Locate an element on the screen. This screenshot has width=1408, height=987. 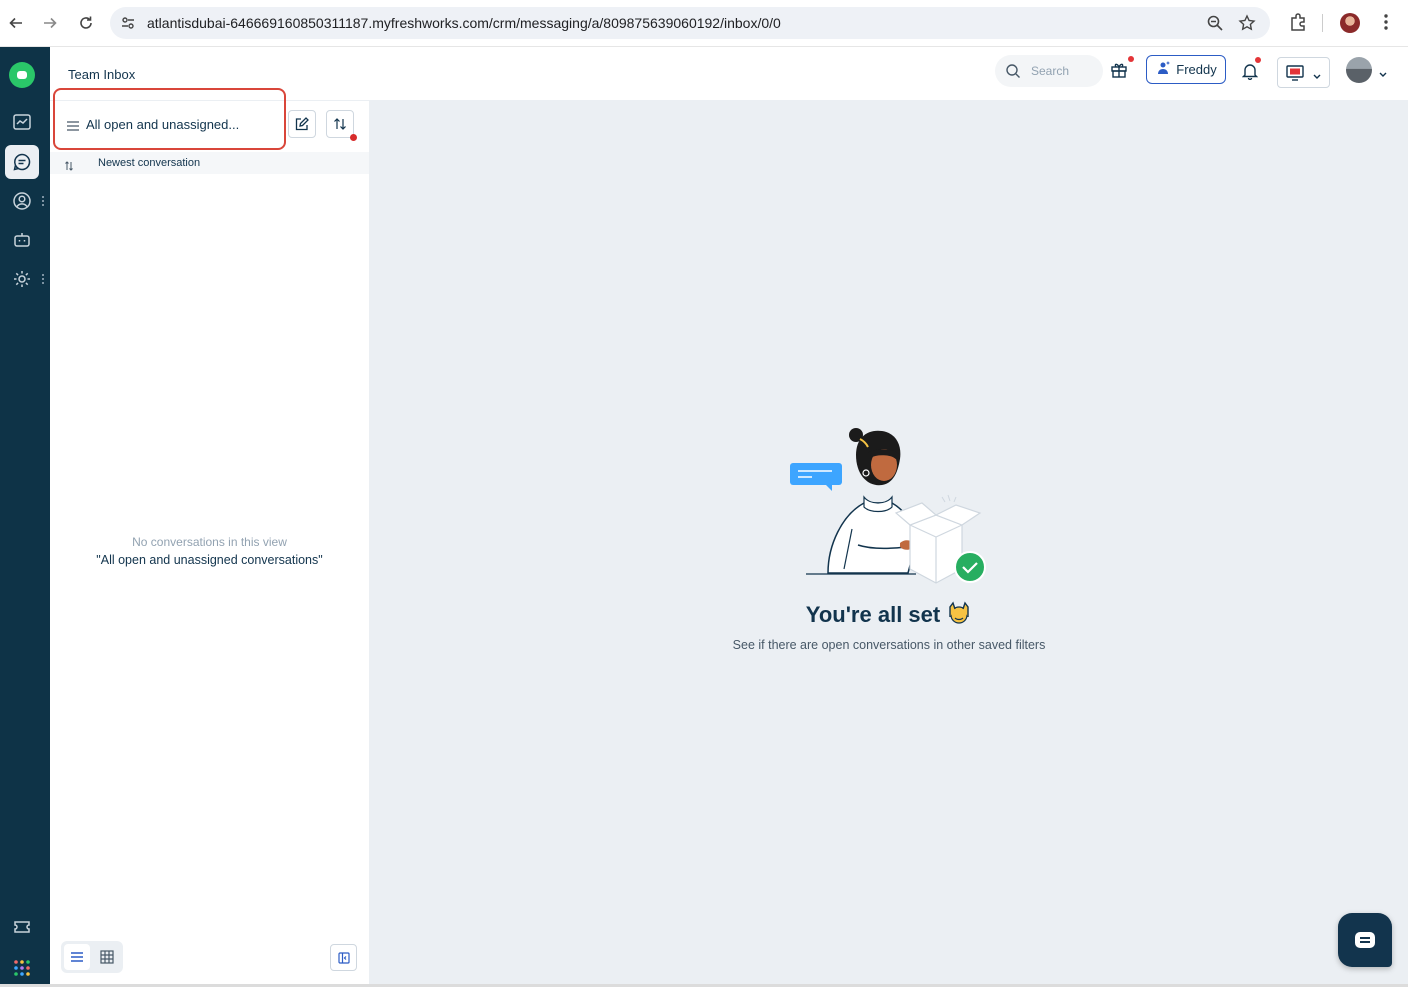
freddy-label: Freddy is located at coordinates (1196, 69).